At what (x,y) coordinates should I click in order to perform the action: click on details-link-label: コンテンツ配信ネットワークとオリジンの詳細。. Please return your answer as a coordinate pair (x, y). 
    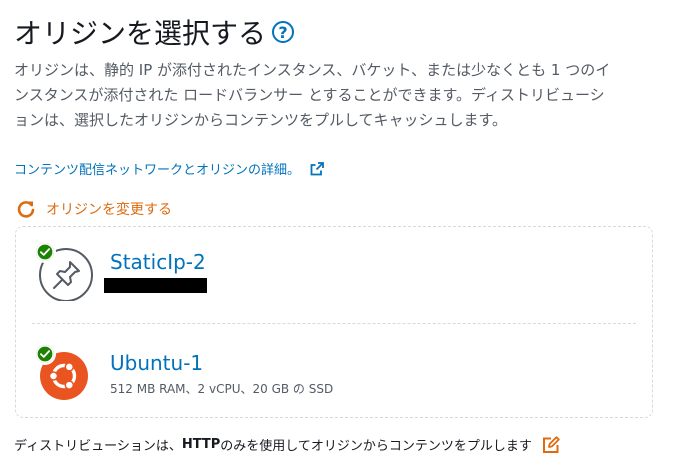
    Looking at the image, I should click on (157, 170).